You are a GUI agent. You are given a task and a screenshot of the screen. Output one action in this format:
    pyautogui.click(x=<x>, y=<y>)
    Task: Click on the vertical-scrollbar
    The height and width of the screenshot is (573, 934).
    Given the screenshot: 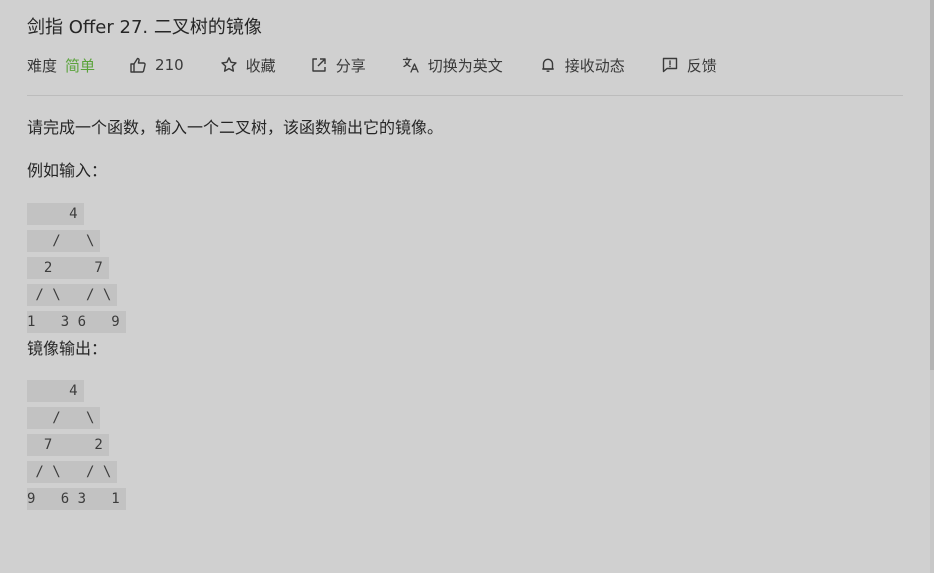 What is the action you would take?
    pyautogui.click(x=932, y=286)
    